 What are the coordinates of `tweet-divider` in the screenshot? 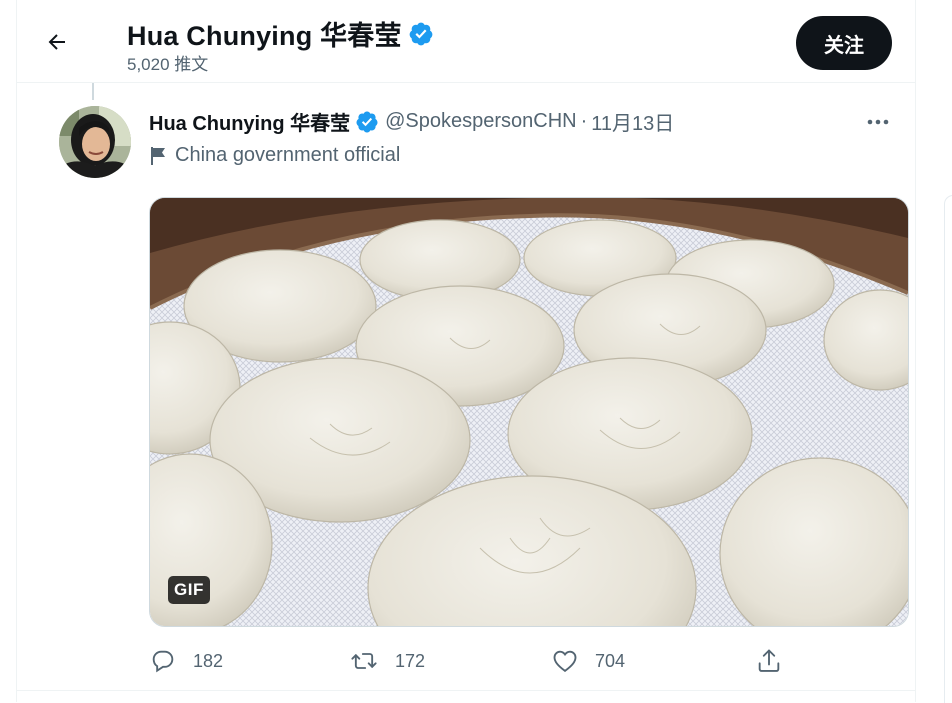 It's located at (466, 690).